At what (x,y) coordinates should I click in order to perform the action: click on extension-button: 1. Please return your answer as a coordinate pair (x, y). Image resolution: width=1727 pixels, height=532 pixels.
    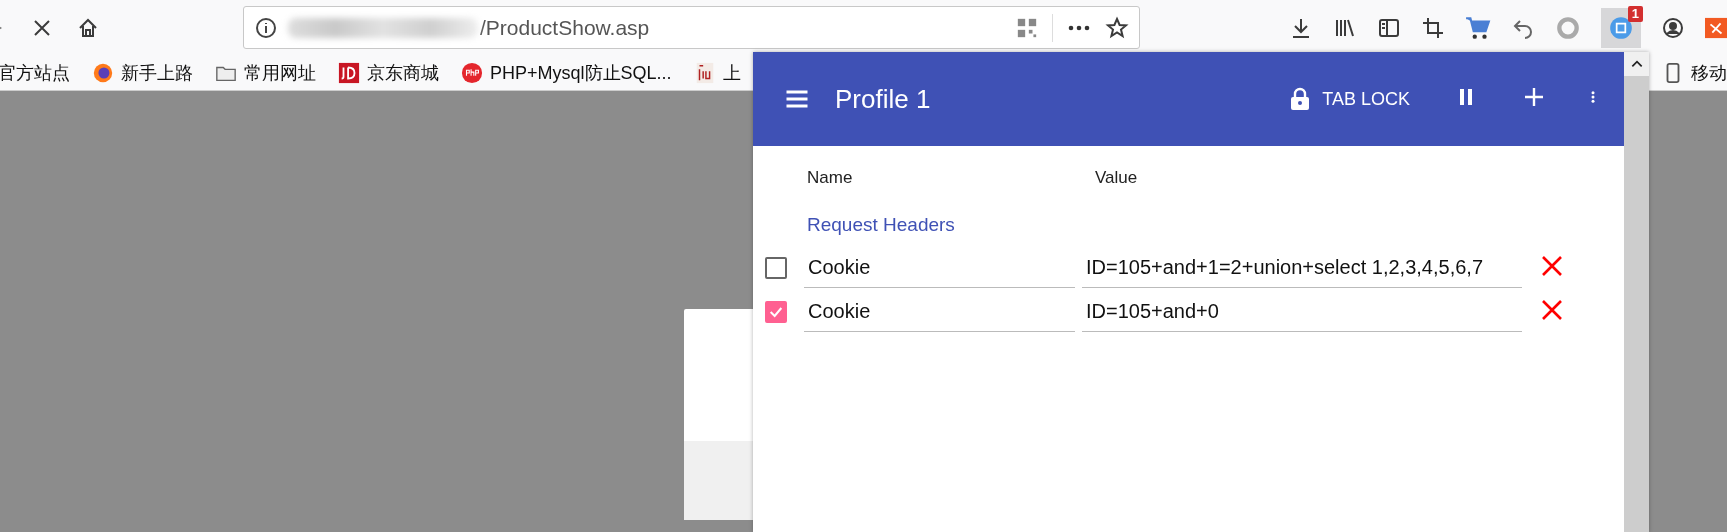
    Looking at the image, I should click on (1621, 27).